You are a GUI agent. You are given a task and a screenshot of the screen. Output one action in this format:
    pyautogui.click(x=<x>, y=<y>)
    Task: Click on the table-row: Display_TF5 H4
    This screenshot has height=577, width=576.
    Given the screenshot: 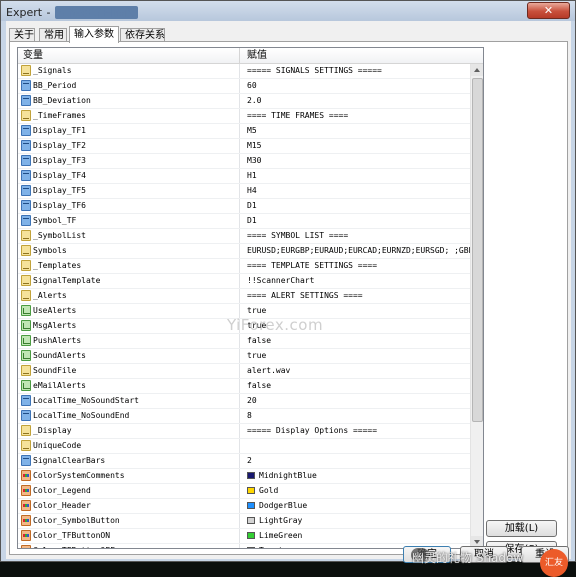 What is the action you would take?
    pyautogui.click(x=244, y=191)
    